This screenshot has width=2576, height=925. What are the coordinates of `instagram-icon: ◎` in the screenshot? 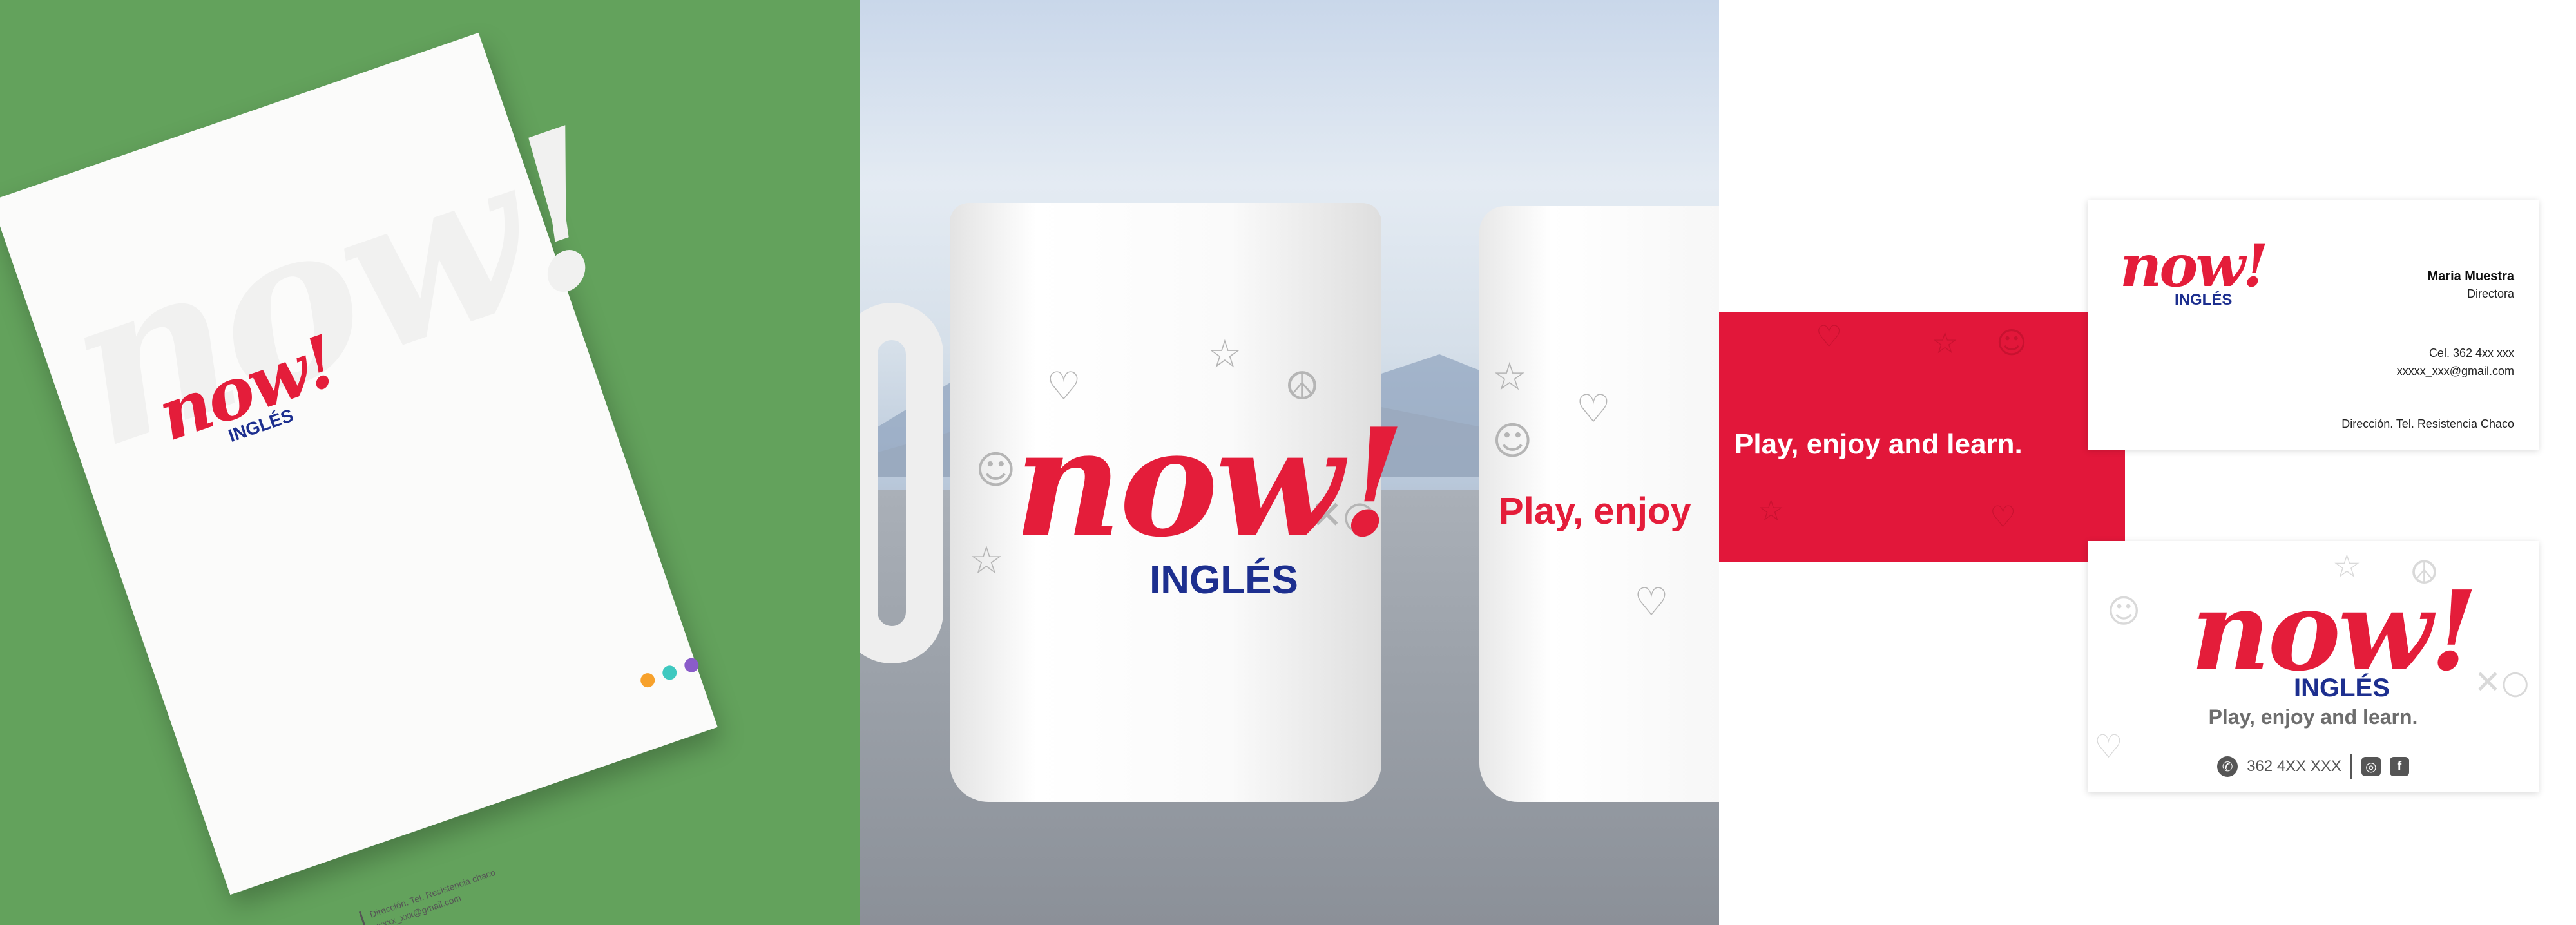 It's located at (2371, 766).